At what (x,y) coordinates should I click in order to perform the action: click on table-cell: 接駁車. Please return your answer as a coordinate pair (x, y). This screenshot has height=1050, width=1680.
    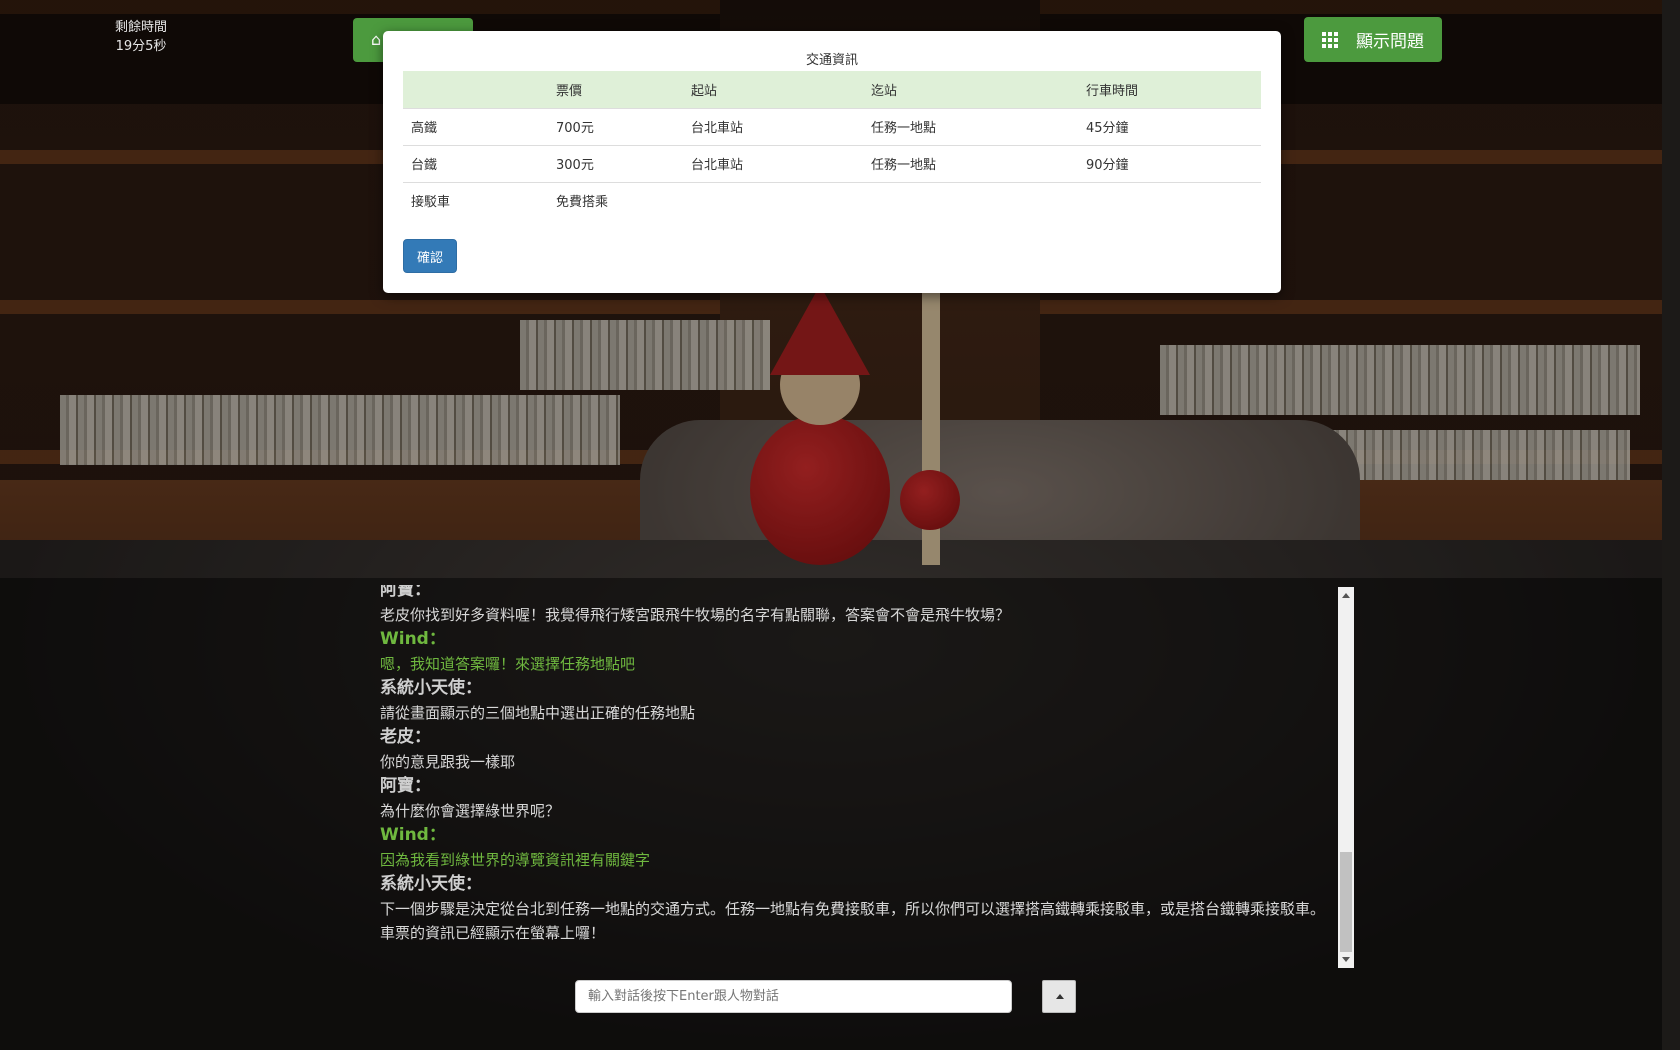
    Looking at the image, I should click on (475, 200).